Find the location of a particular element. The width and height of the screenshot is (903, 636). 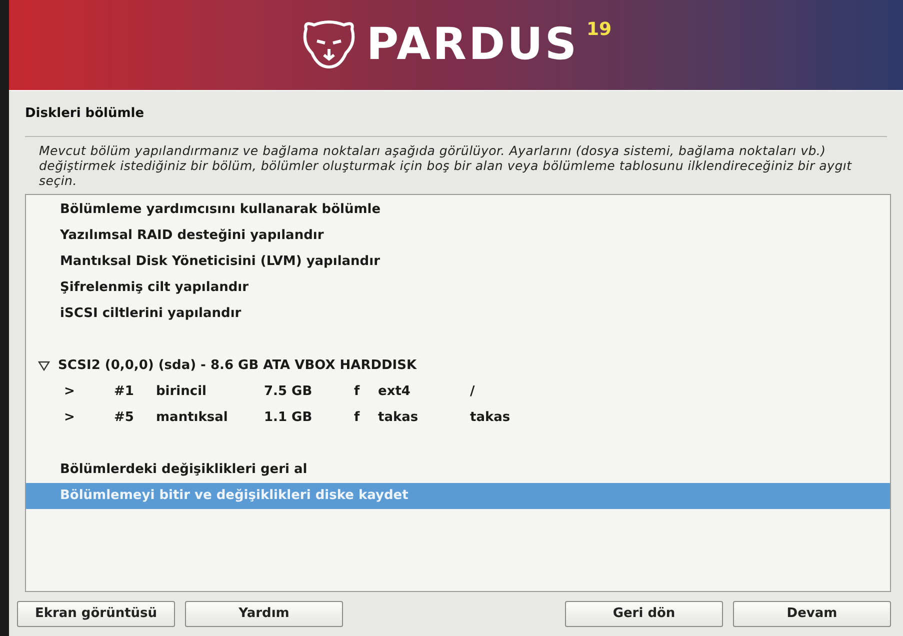

expander-triangle-icon is located at coordinates (44, 366).